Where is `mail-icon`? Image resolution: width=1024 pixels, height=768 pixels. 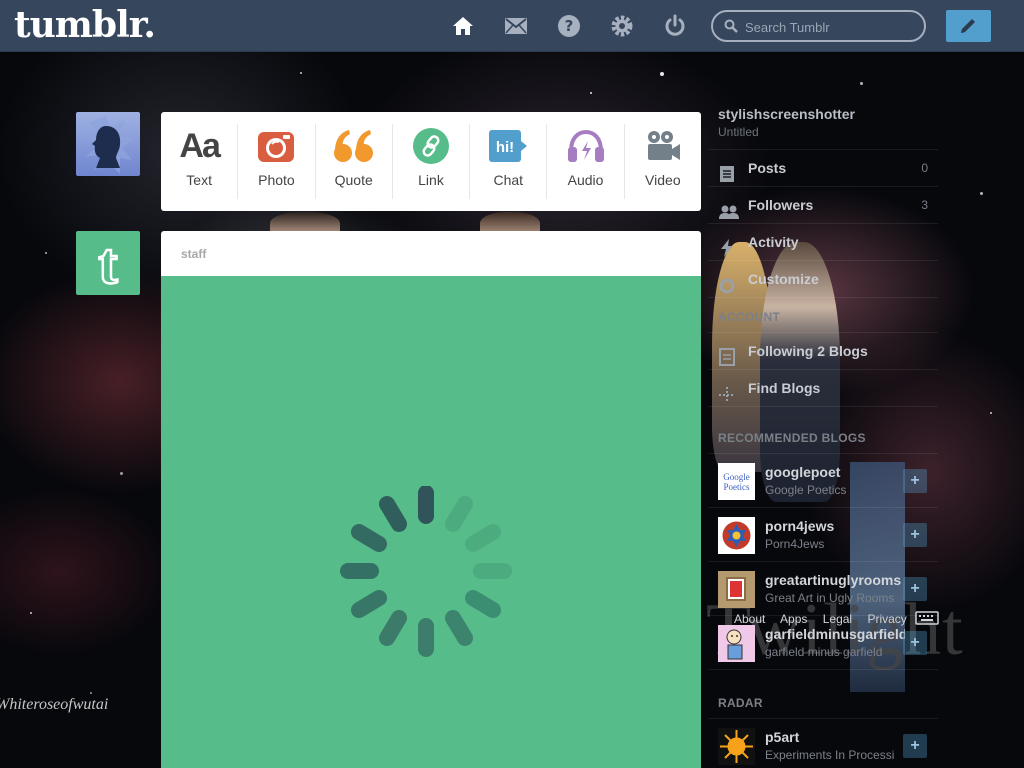 mail-icon is located at coordinates (516, 26).